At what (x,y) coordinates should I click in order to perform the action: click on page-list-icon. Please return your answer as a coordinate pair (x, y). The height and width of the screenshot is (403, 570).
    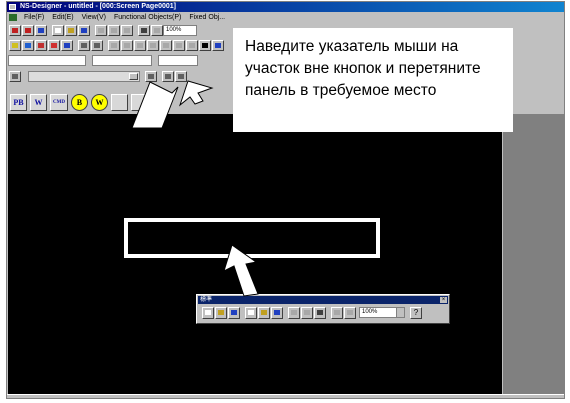
    Looking at the image, I should click on (181, 76).